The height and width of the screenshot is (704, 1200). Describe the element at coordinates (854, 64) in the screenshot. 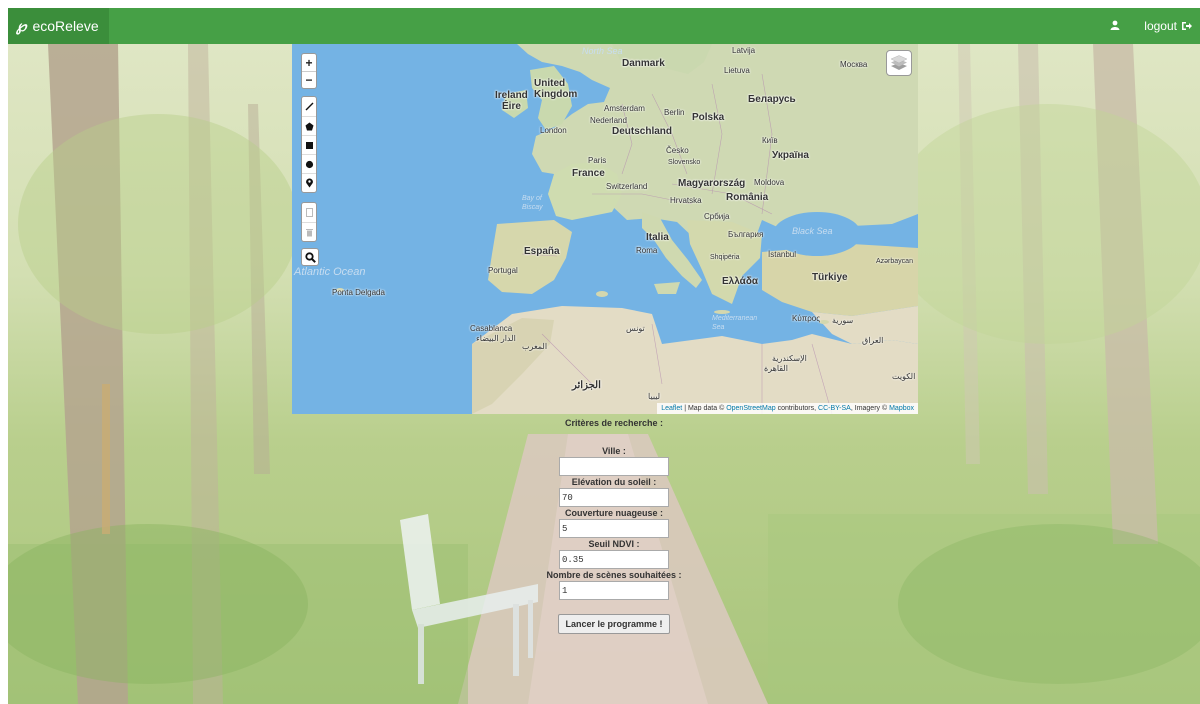

I see `map-label-moskva: Москва` at that location.